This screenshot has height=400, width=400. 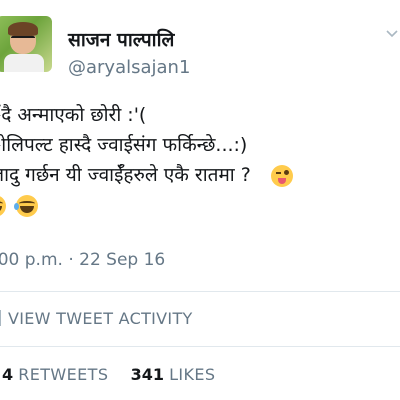 I want to click on bar-chart-icon, so click(x=0, y=318).